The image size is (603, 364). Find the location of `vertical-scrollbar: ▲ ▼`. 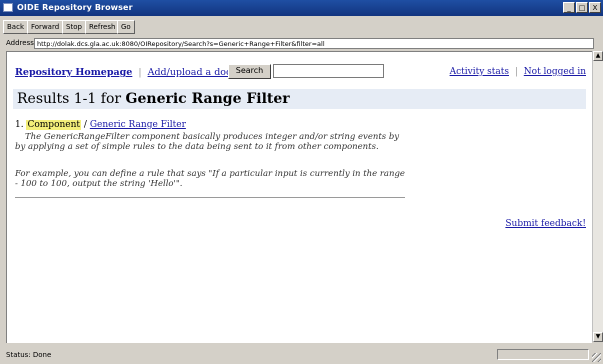

vertical-scrollbar: ▲ ▼ is located at coordinates (597, 196).